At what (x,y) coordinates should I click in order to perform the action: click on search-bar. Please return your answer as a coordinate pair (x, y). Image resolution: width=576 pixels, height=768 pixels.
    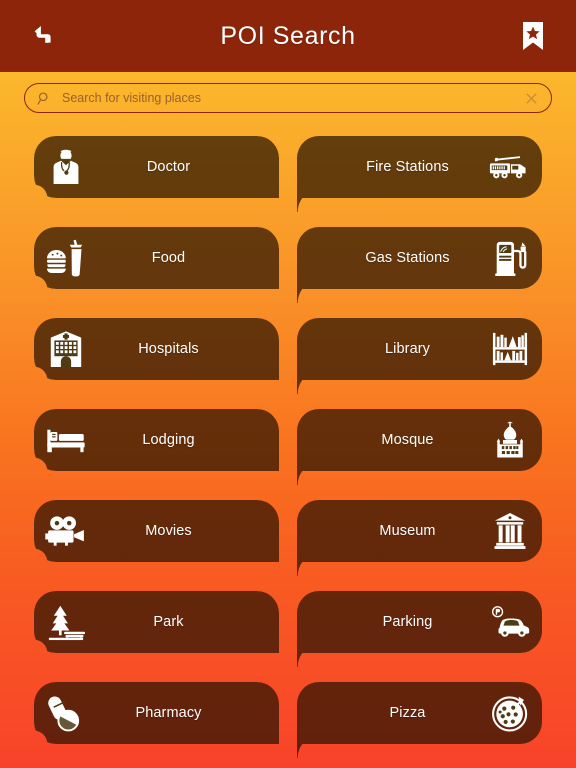
    Looking at the image, I should click on (288, 98).